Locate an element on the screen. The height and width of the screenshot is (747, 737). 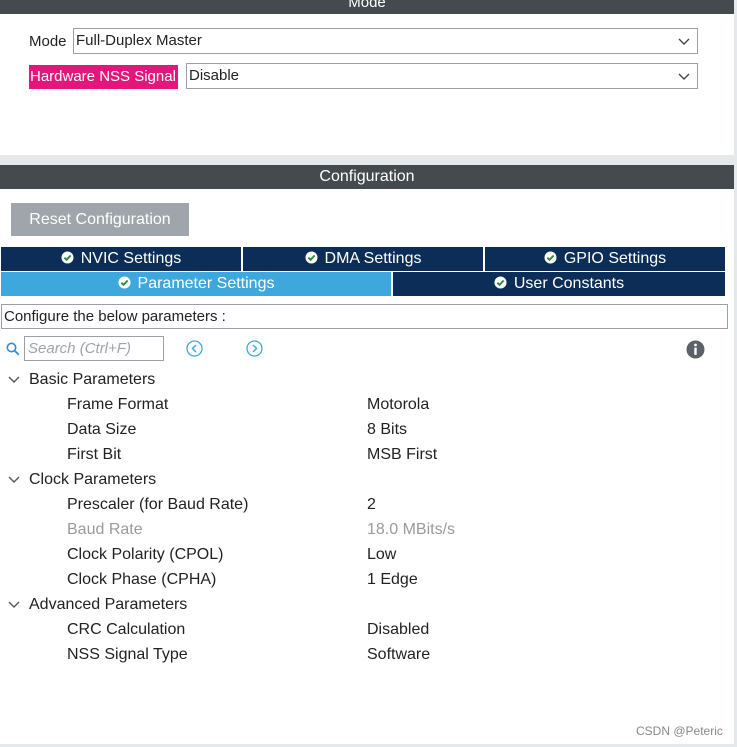
param-row: CRC Calculation Disabled is located at coordinates (360, 629).